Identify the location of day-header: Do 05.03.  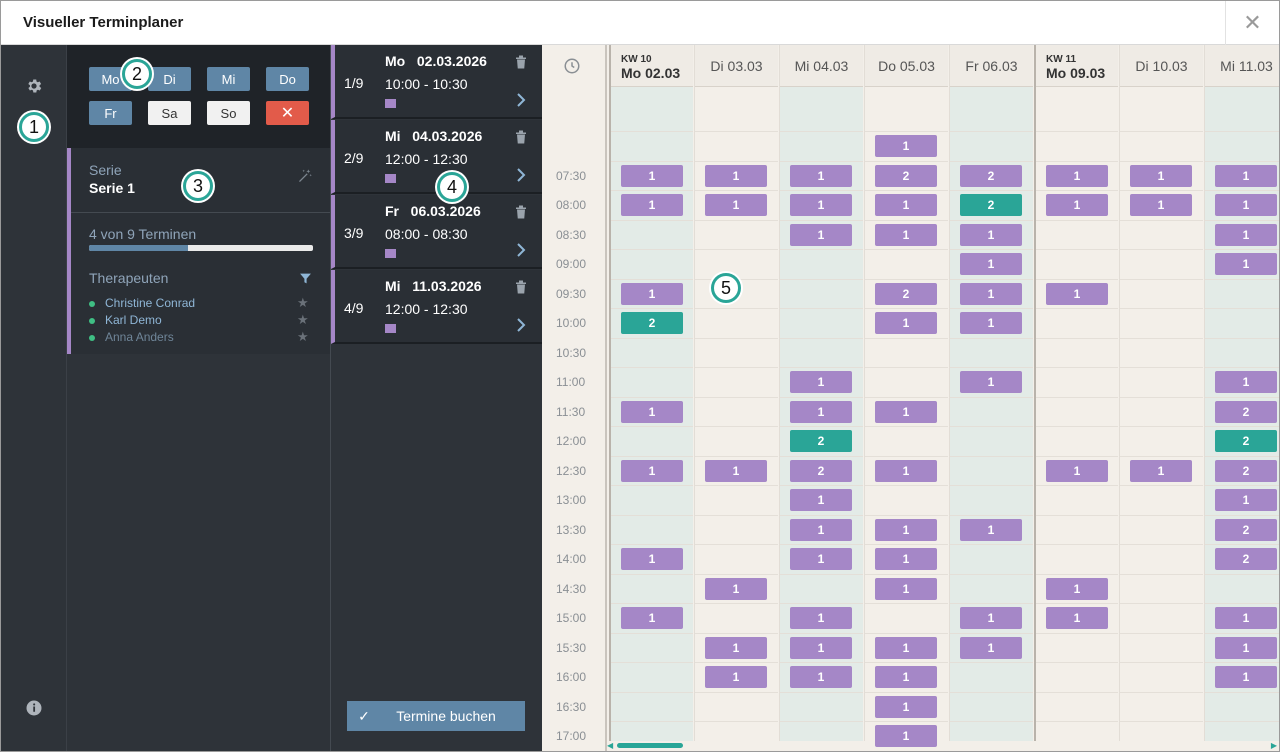
(906, 66).